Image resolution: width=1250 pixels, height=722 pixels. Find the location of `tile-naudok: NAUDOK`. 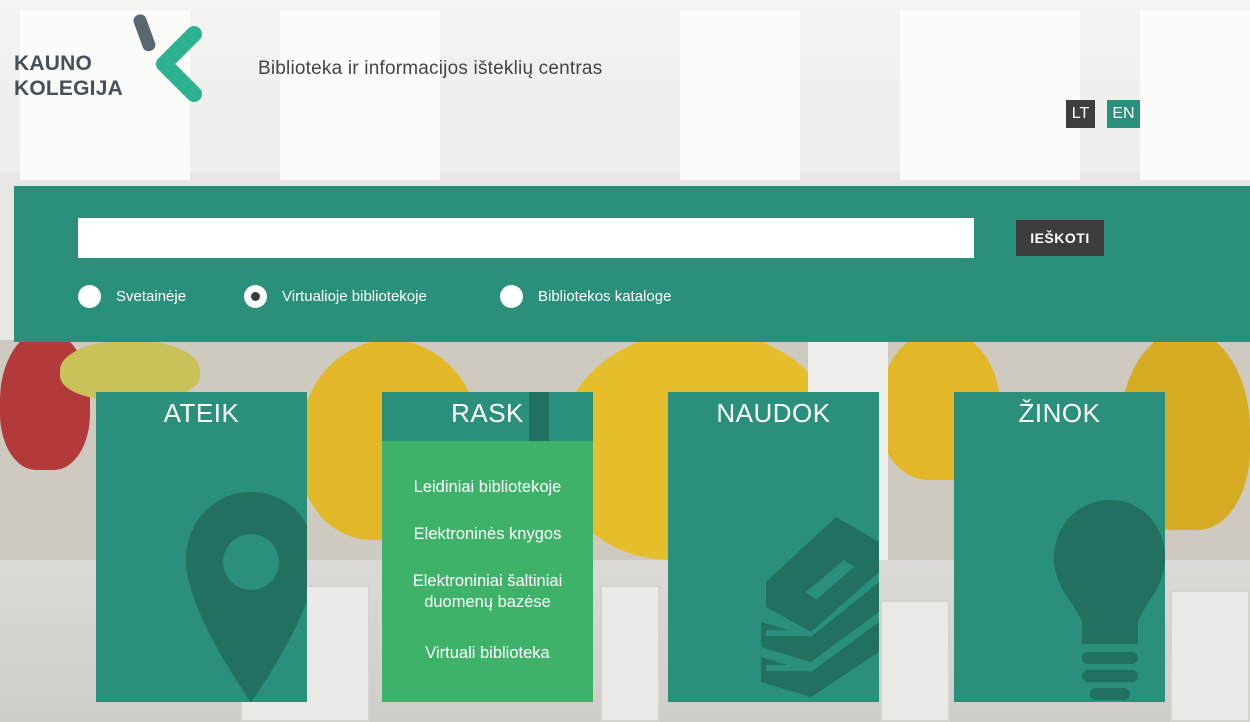

tile-naudok: NAUDOK is located at coordinates (773, 547).